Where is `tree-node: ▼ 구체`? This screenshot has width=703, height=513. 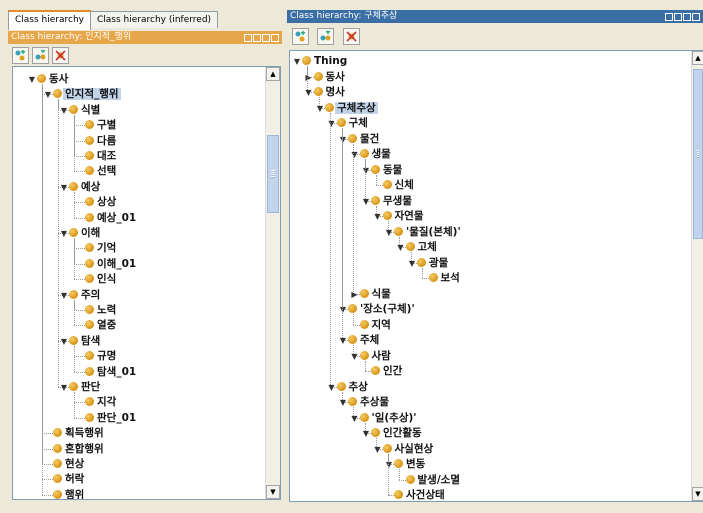 tree-node: ▼ 구체 is located at coordinates (348, 123).